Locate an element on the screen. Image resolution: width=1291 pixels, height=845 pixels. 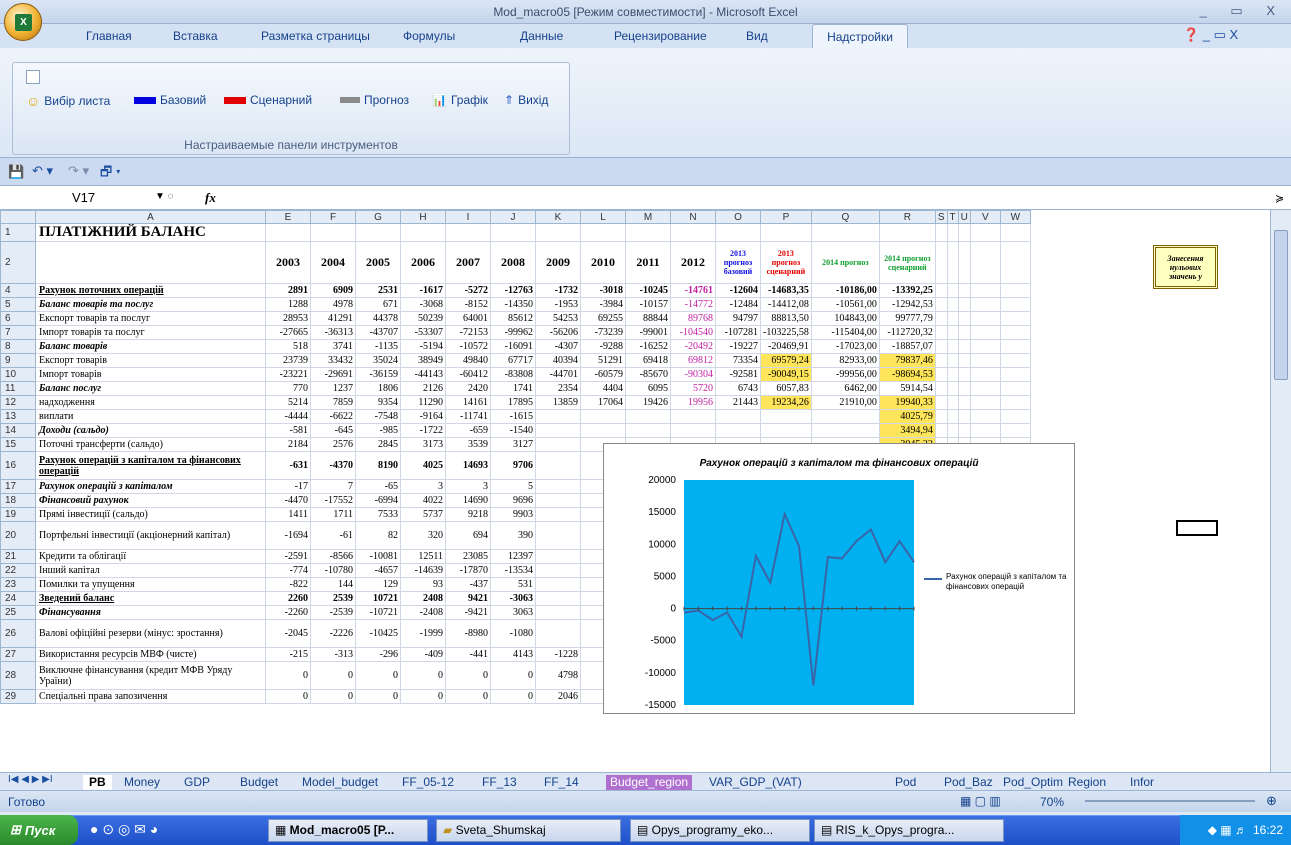
data-cell: 144 is located at coordinates (333, 584).